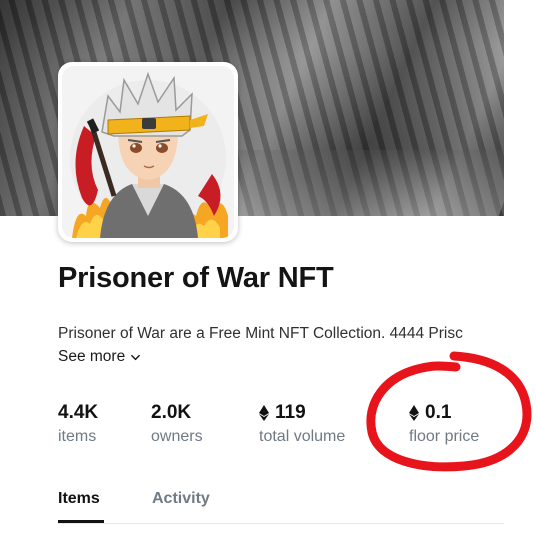  Describe the element at coordinates (79, 499) in the screenshot. I see `tab-items: Items` at that location.